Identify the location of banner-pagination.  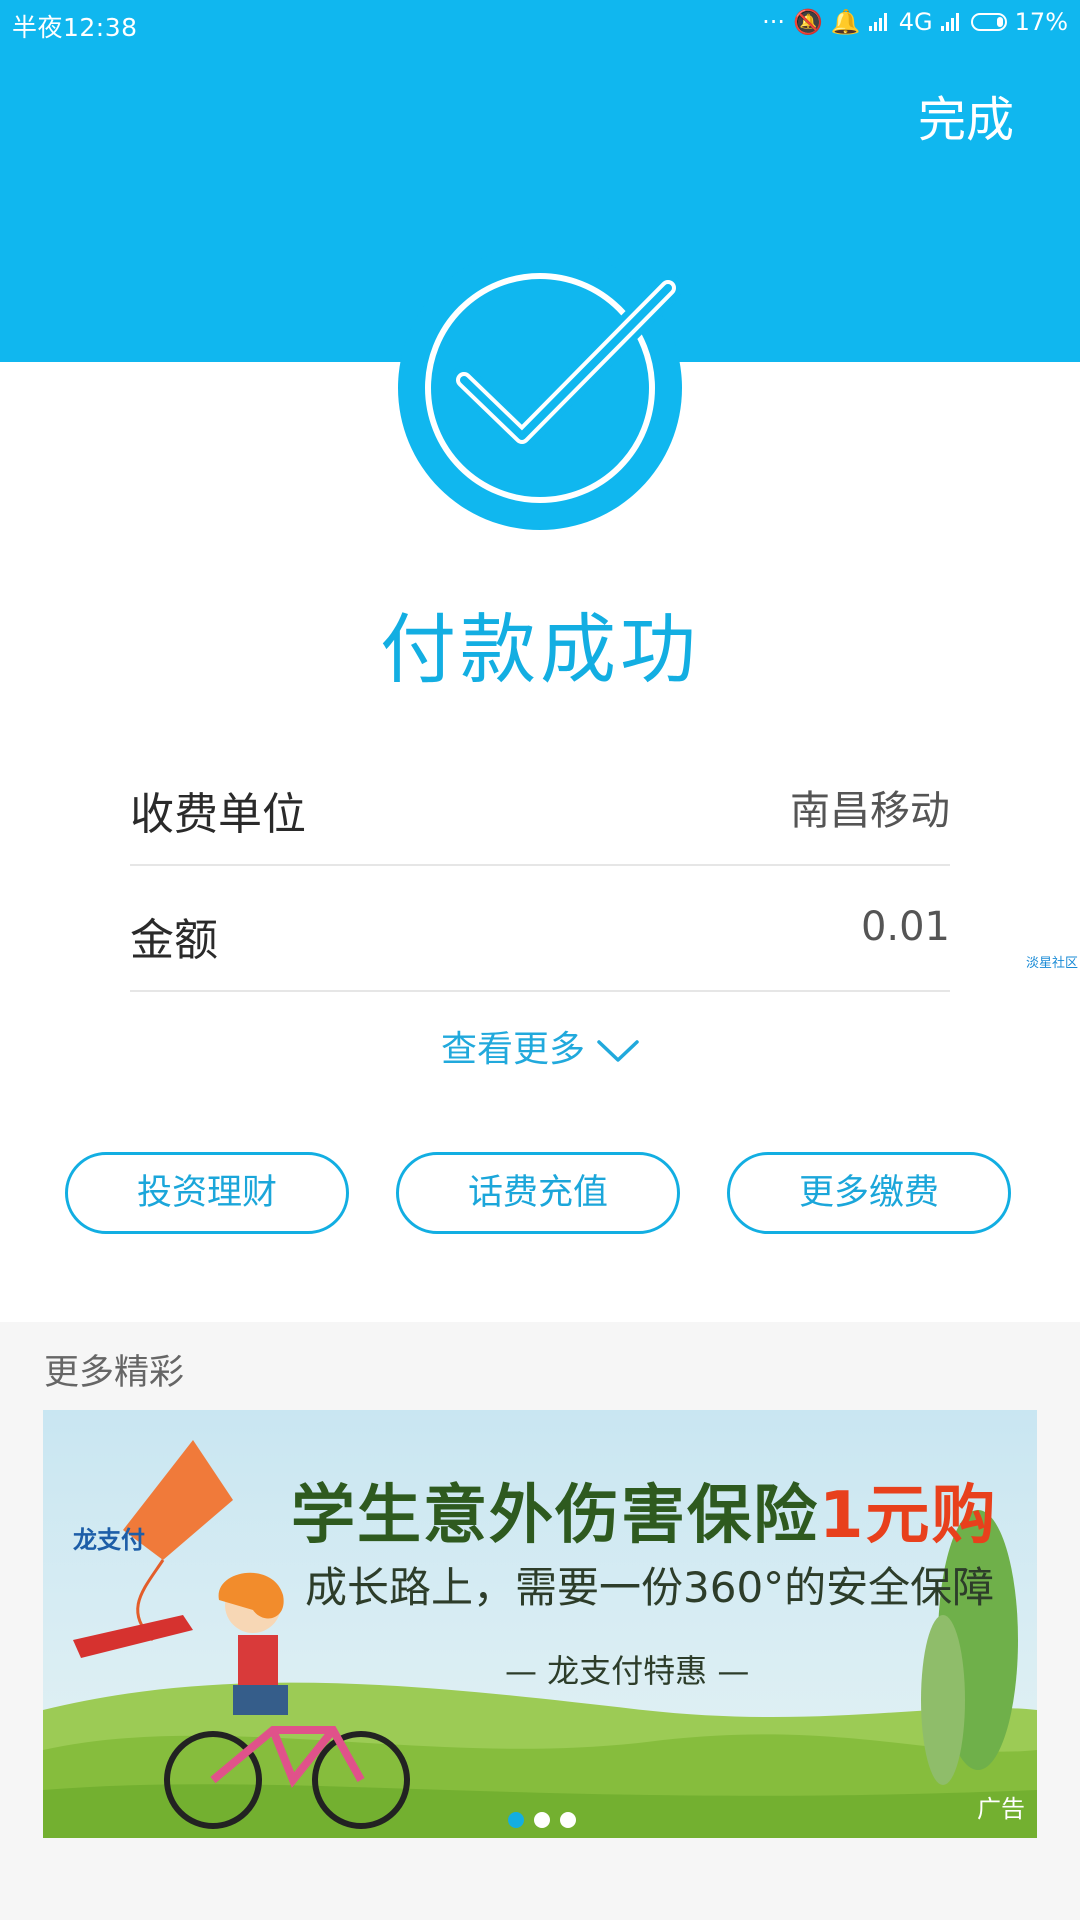
(548, 1822).